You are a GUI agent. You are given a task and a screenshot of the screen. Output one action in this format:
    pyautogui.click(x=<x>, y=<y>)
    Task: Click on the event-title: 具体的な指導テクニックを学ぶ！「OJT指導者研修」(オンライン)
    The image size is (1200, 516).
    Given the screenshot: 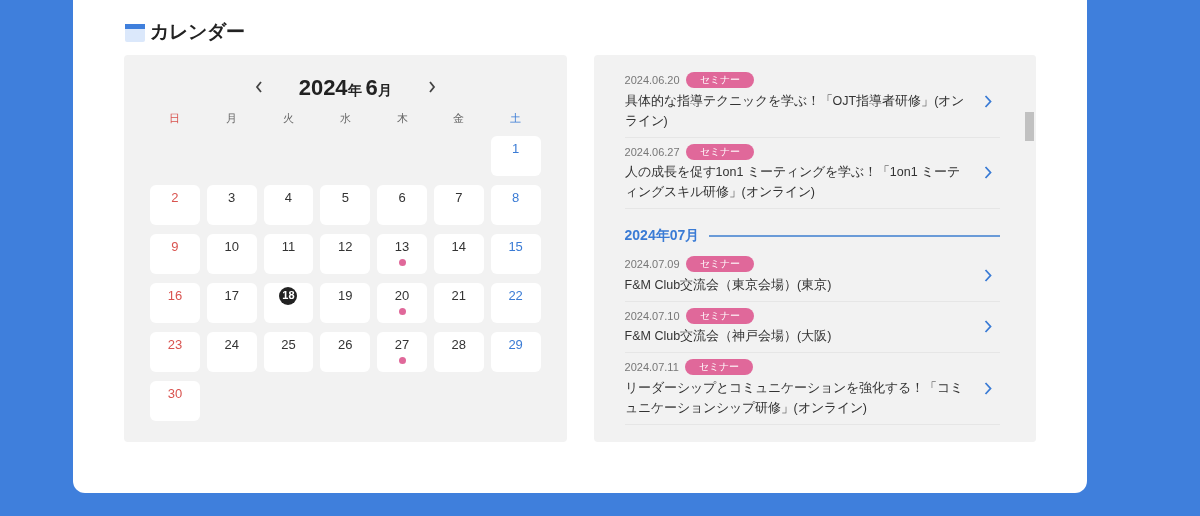 What is the action you would take?
    pyautogui.click(x=795, y=111)
    